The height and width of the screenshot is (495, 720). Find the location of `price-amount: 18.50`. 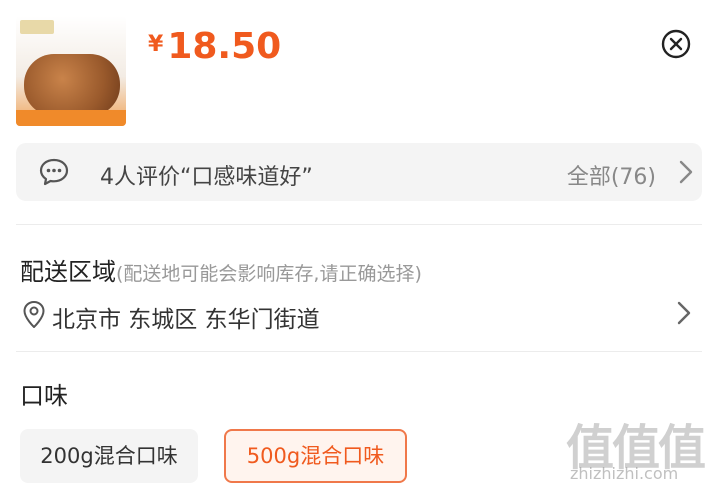

price-amount: 18.50 is located at coordinates (224, 46).